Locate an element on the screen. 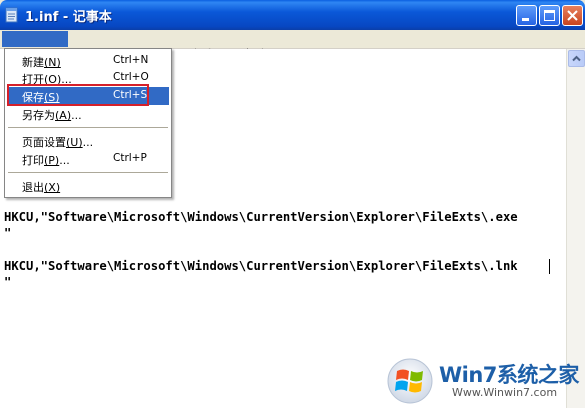  menu-item-exit-label: 退出 is located at coordinates (33, 187).